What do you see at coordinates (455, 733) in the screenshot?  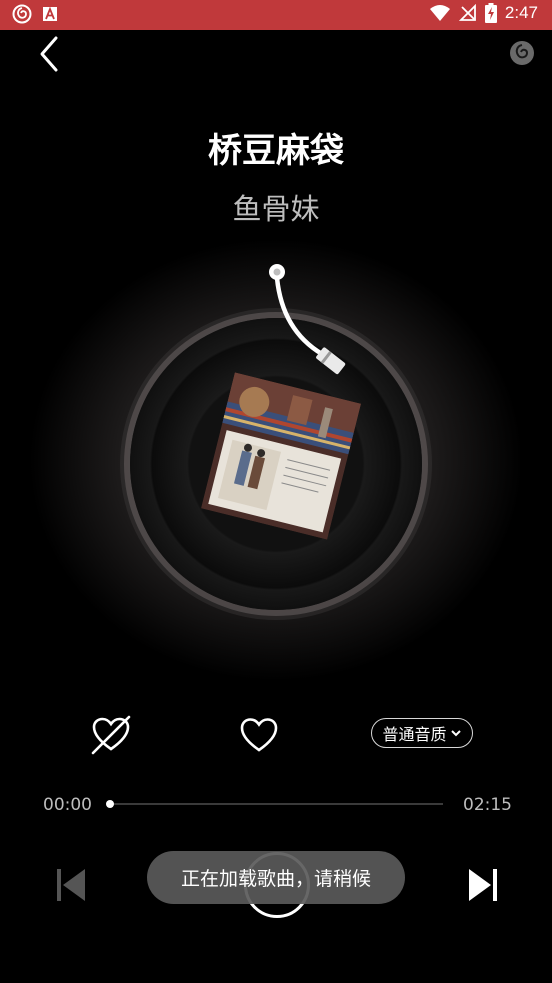 I see `chevron-down-icon` at bounding box center [455, 733].